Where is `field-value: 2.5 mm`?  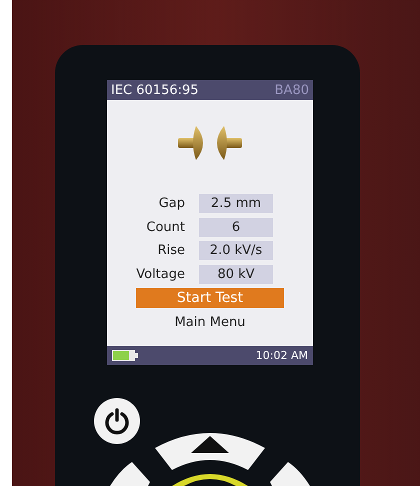 field-value: 2.5 mm is located at coordinates (236, 204).